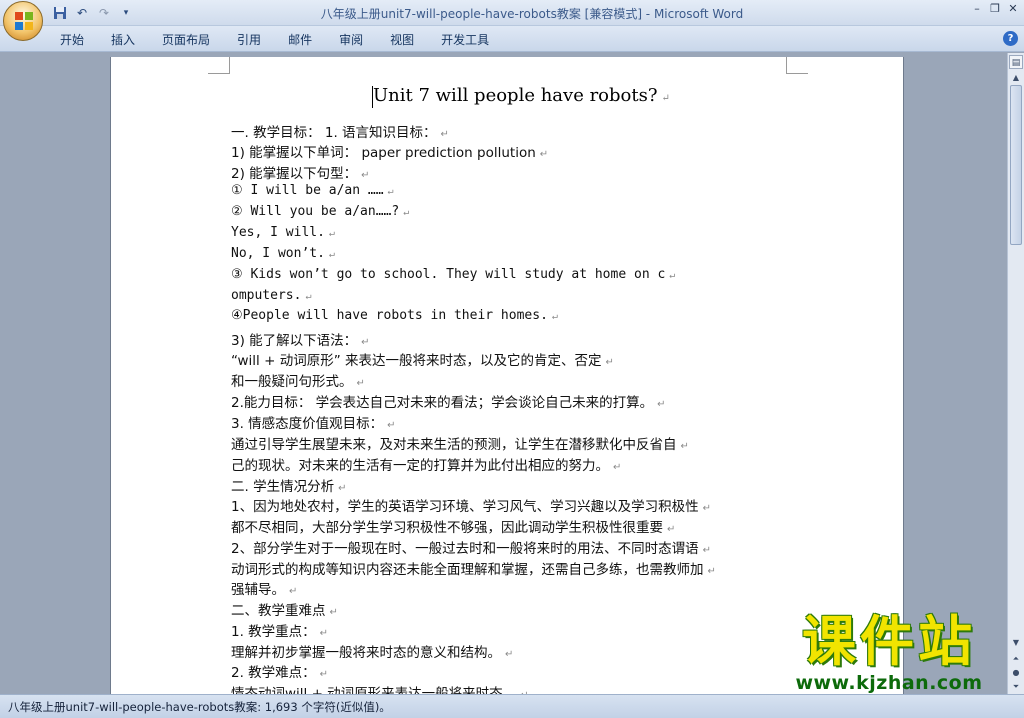  I want to click on document-line-text: 2、部分学生对于一般现在时、一般过去时和一般将来时的用法、不同时态谓语, so click(465, 549).